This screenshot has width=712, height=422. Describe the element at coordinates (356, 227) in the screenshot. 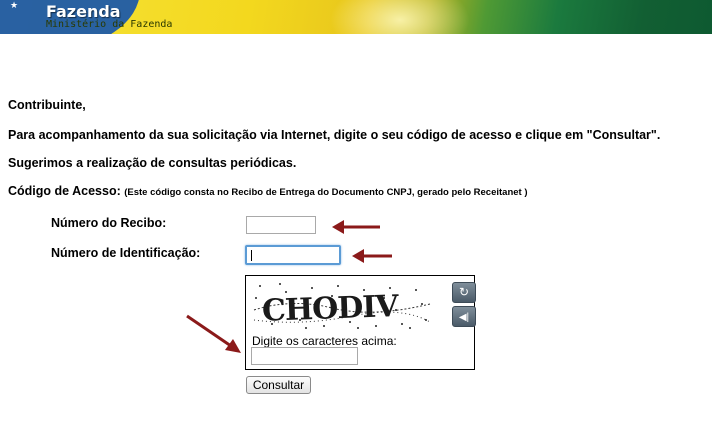

I see `arrow-receipt-icon` at that location.